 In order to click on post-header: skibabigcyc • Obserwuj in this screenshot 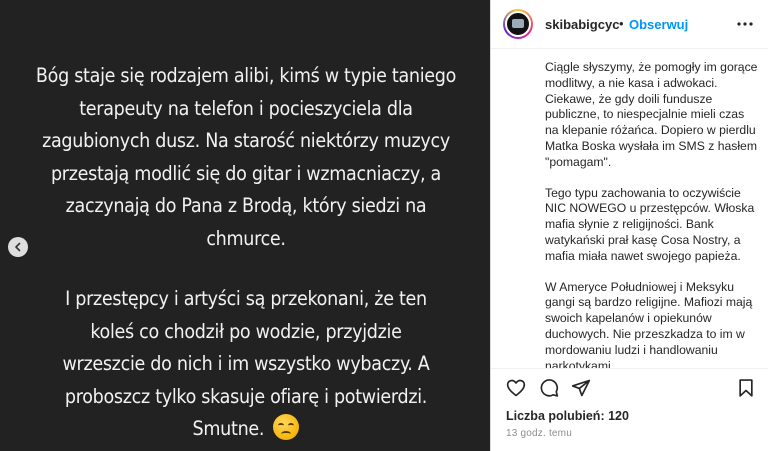, I will do `click(629, 24)`.